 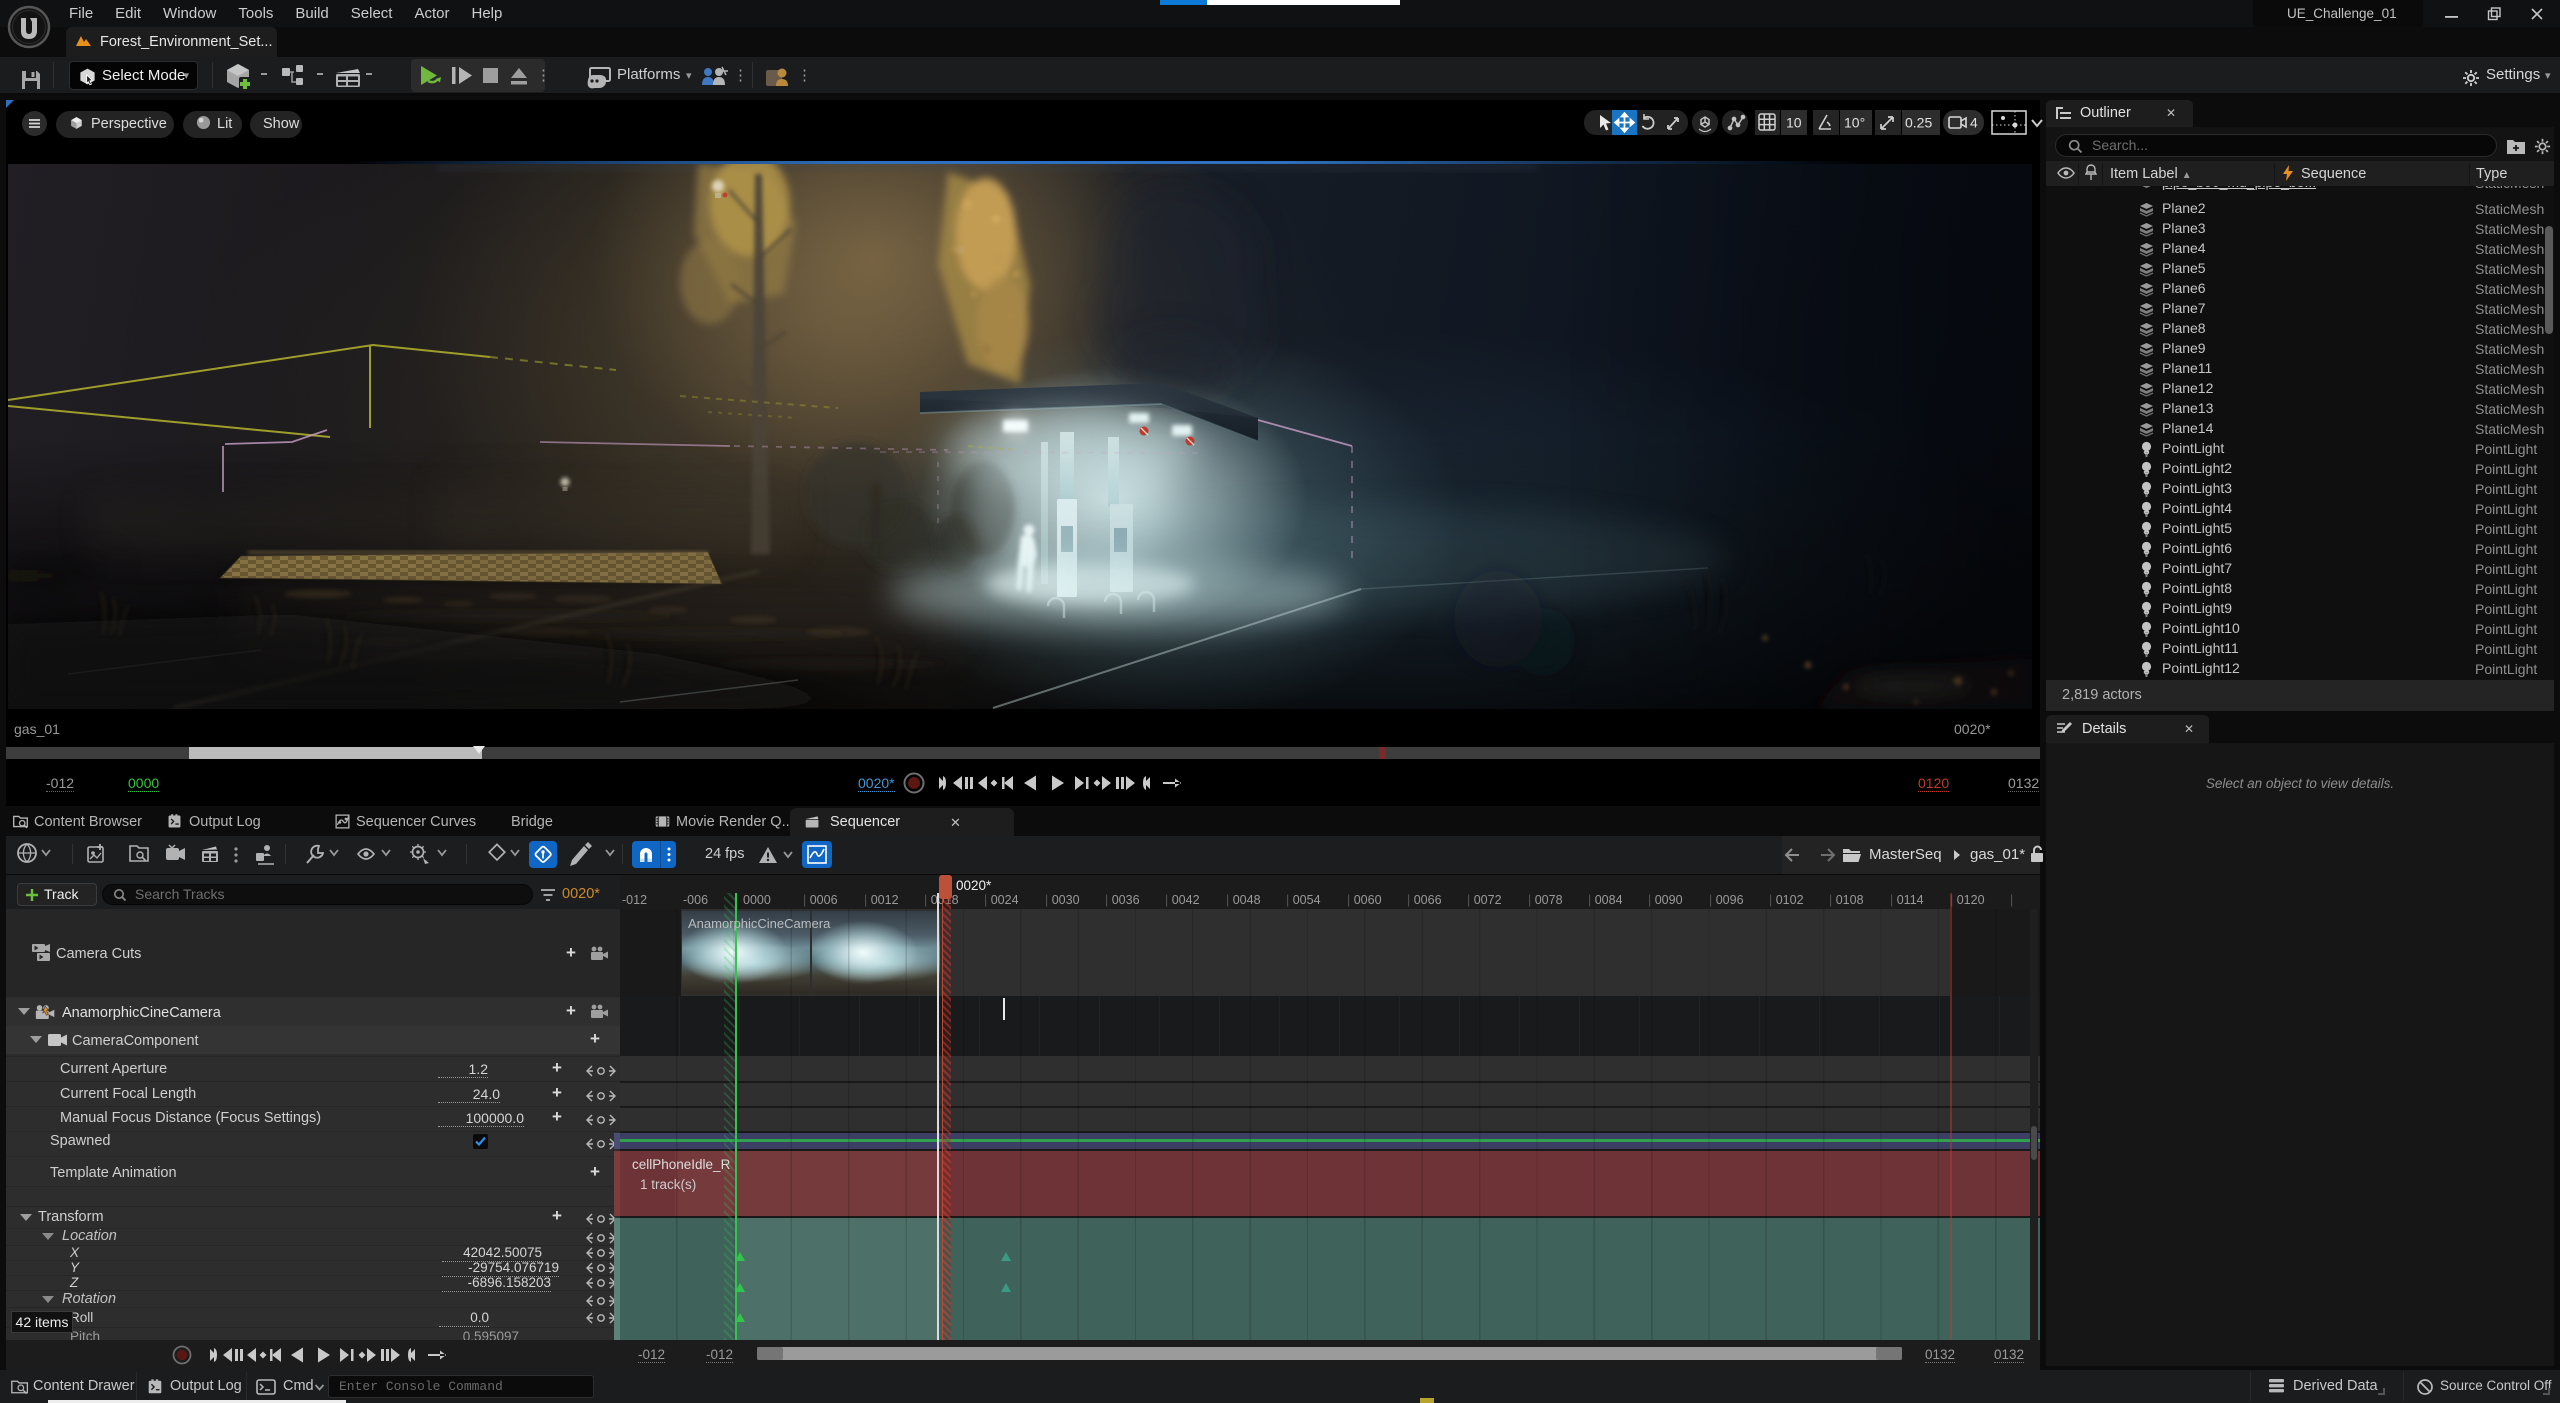 I want to click on svg-text: 10°, so click(x=1854, y=123).